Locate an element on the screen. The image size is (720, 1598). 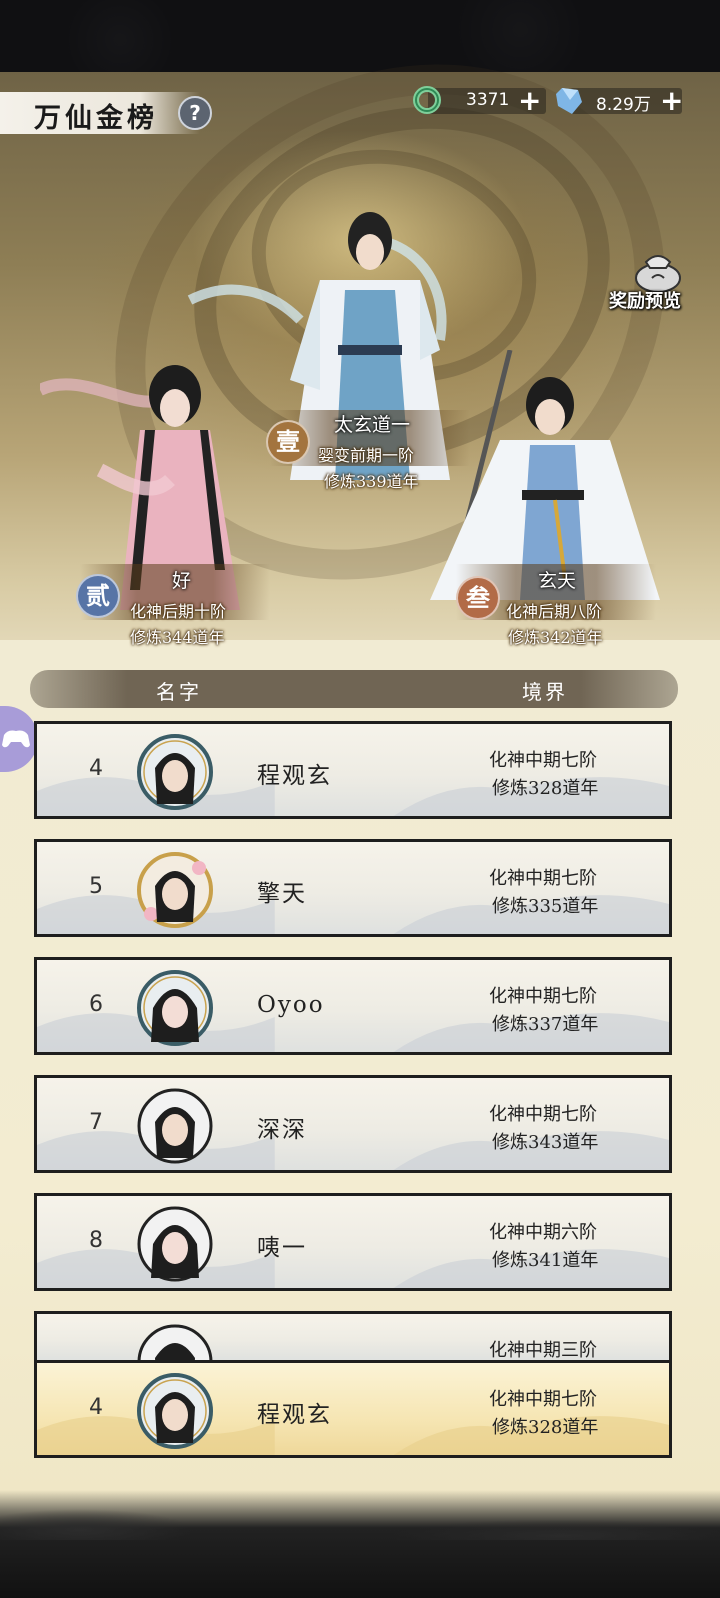
rank2-name: 好 is located at coordinates (181, 579).